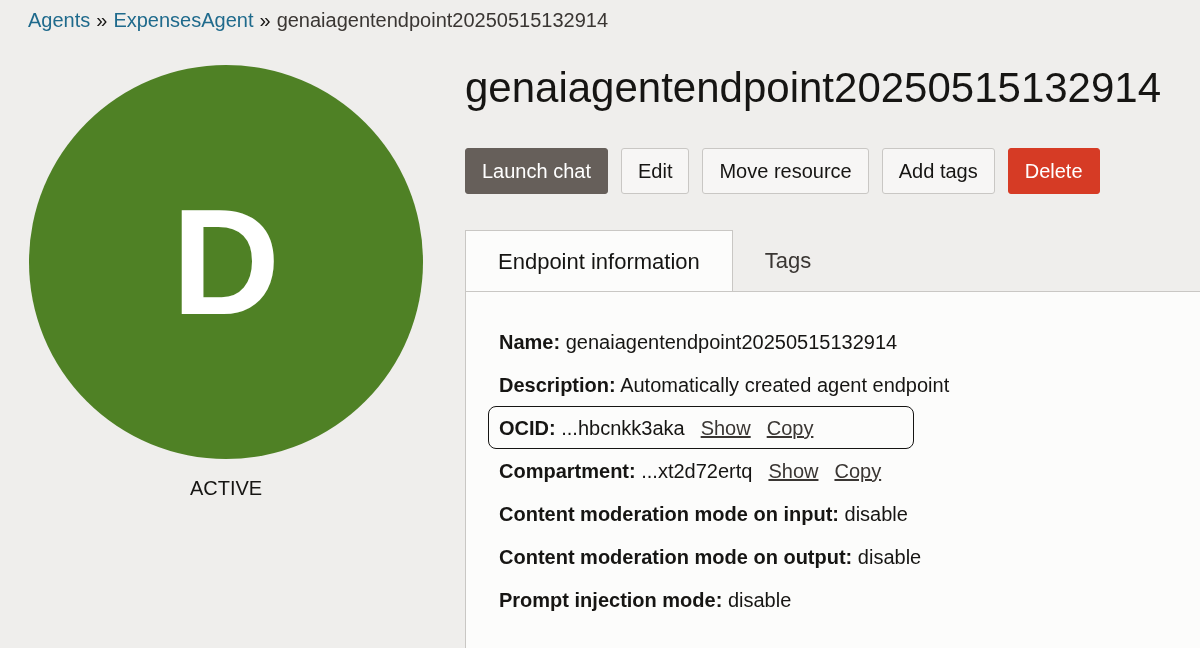  I want to click on action-button: Edit, so click(655, 171).